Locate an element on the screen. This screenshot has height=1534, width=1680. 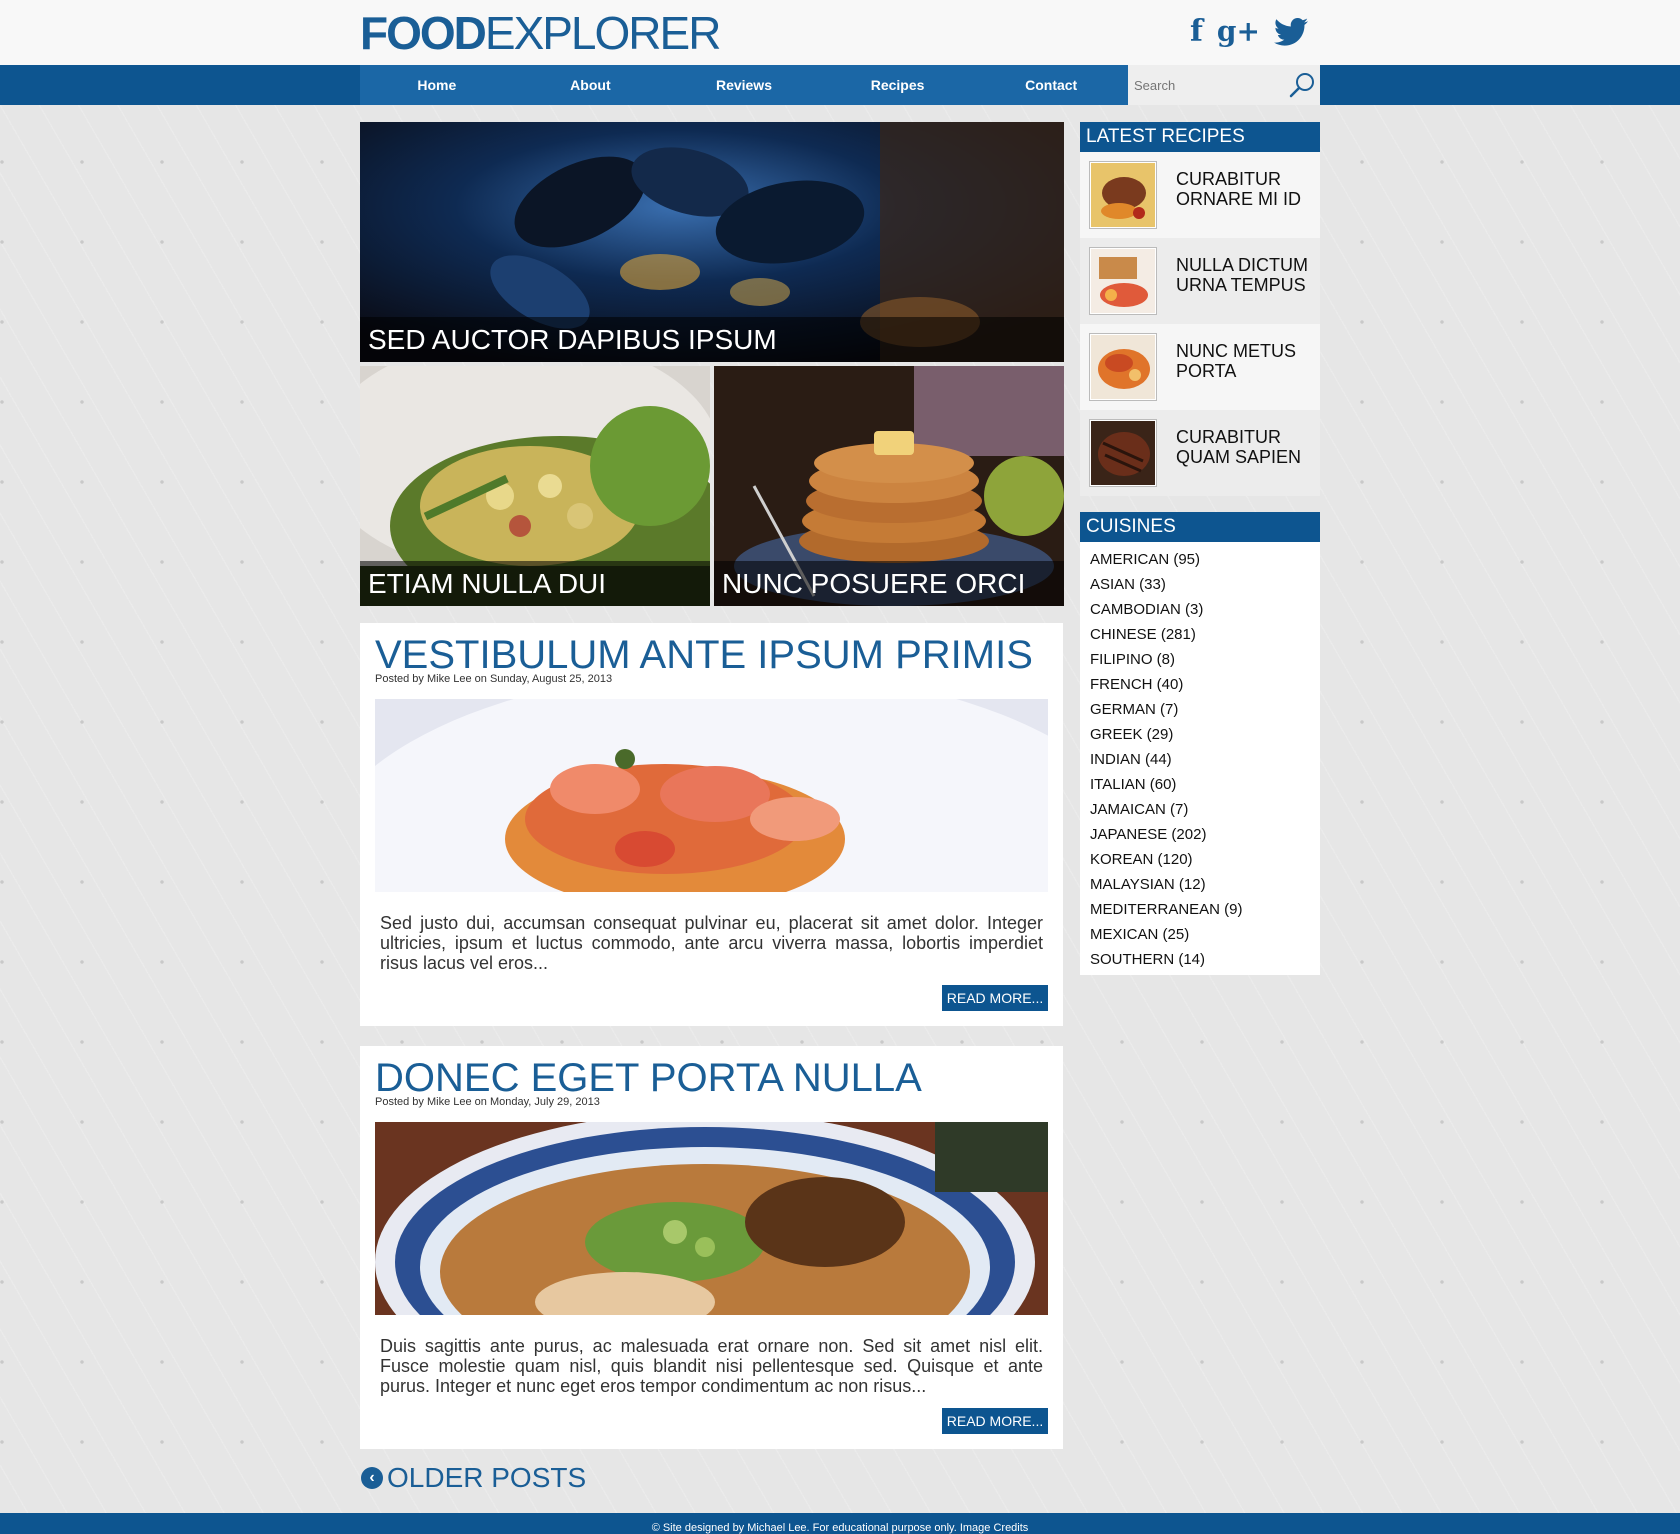
older-posts-label: OLDER POSTS is located at coordinates (487, 1477).